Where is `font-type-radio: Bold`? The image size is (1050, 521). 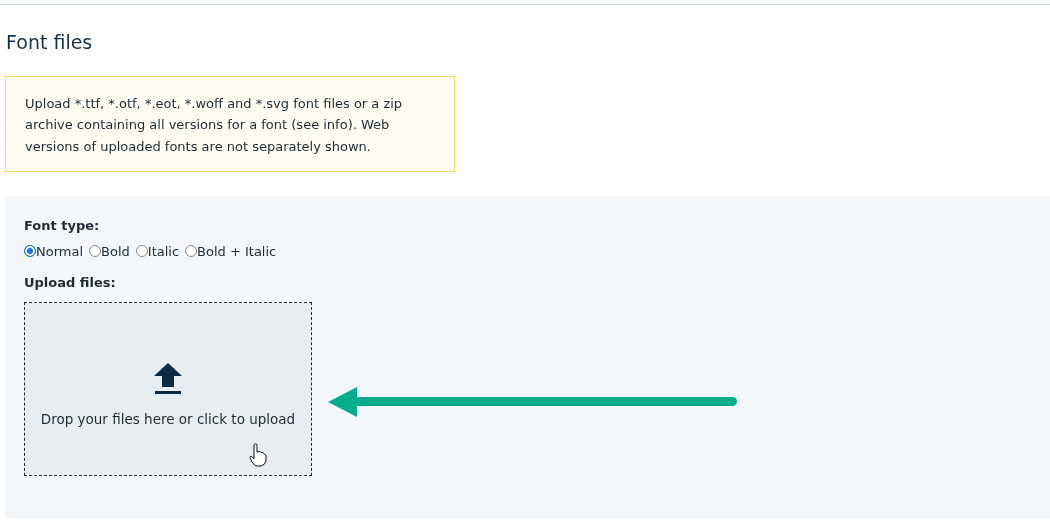
font-type-radio: Bold is located at coordinates (109, 251).